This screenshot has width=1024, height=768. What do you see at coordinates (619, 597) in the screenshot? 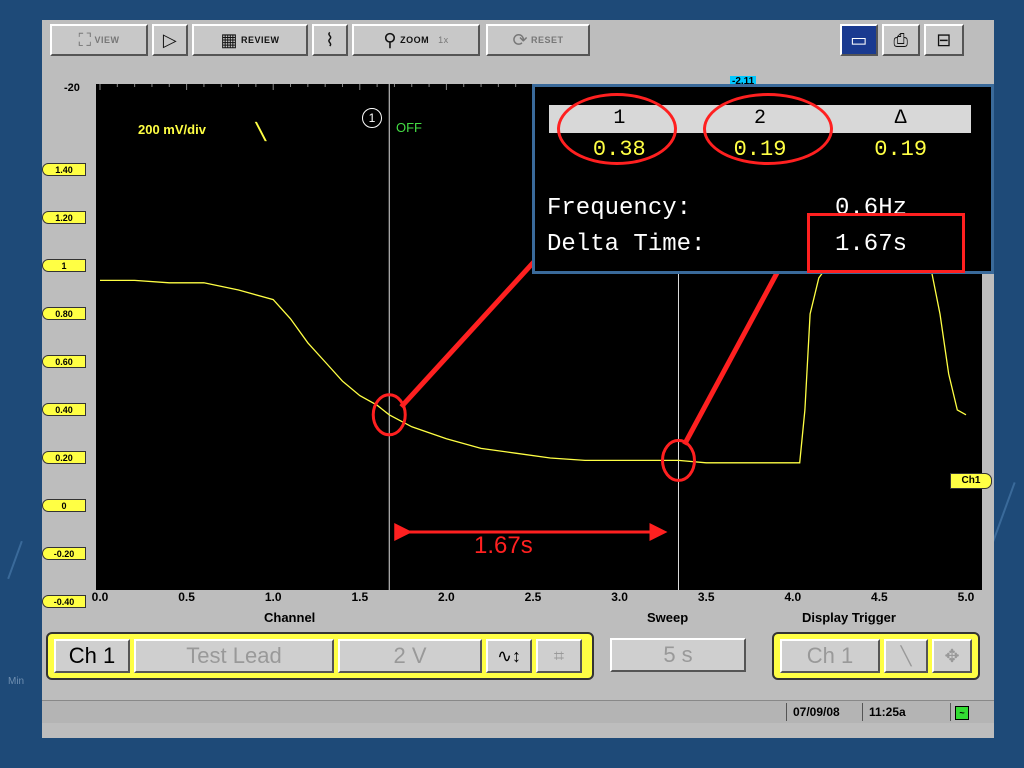
I see `x-axis-label: 3.0` at bounding box center [619, 597].